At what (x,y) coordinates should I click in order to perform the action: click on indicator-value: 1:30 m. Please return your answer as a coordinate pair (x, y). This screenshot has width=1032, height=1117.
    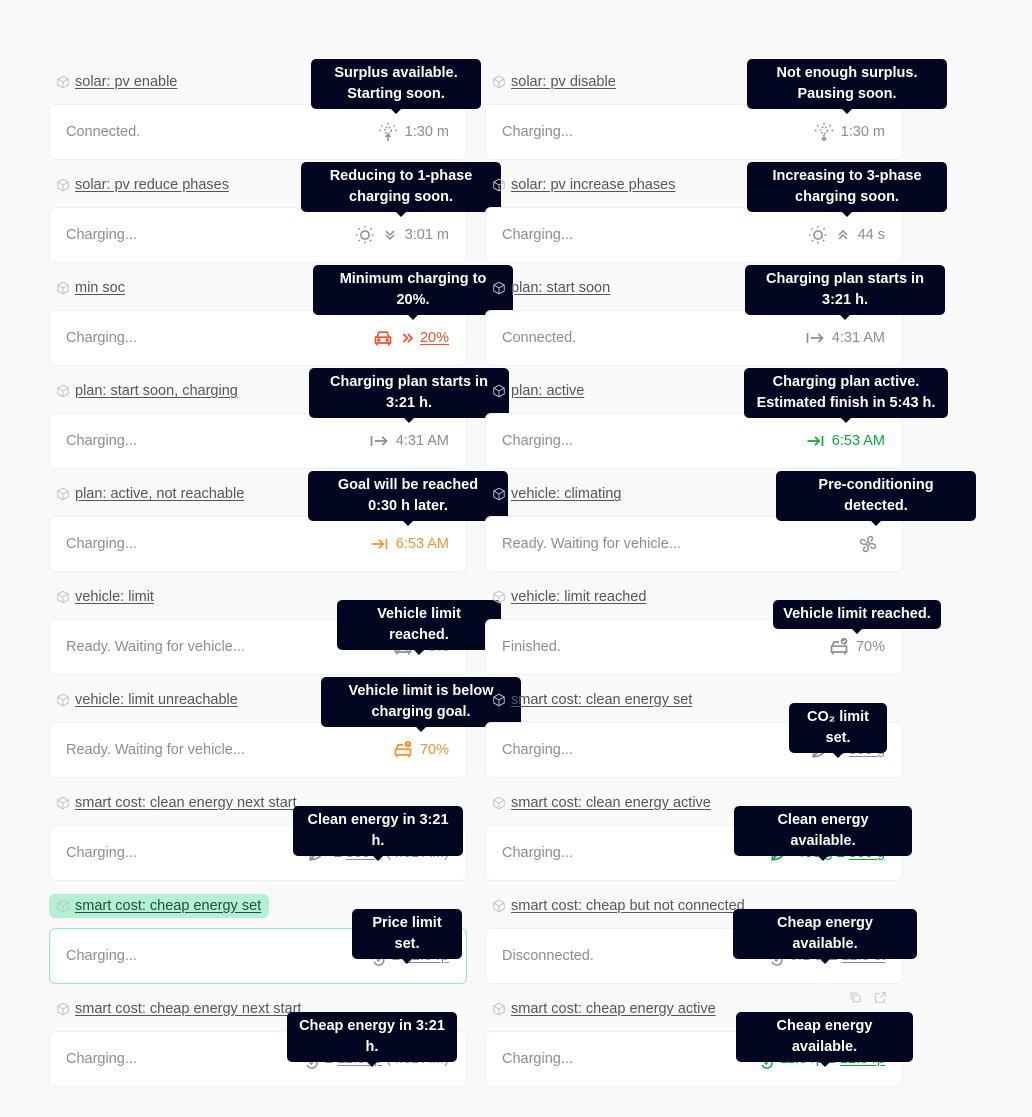
    Looking at the image, I should click on (862, 132).